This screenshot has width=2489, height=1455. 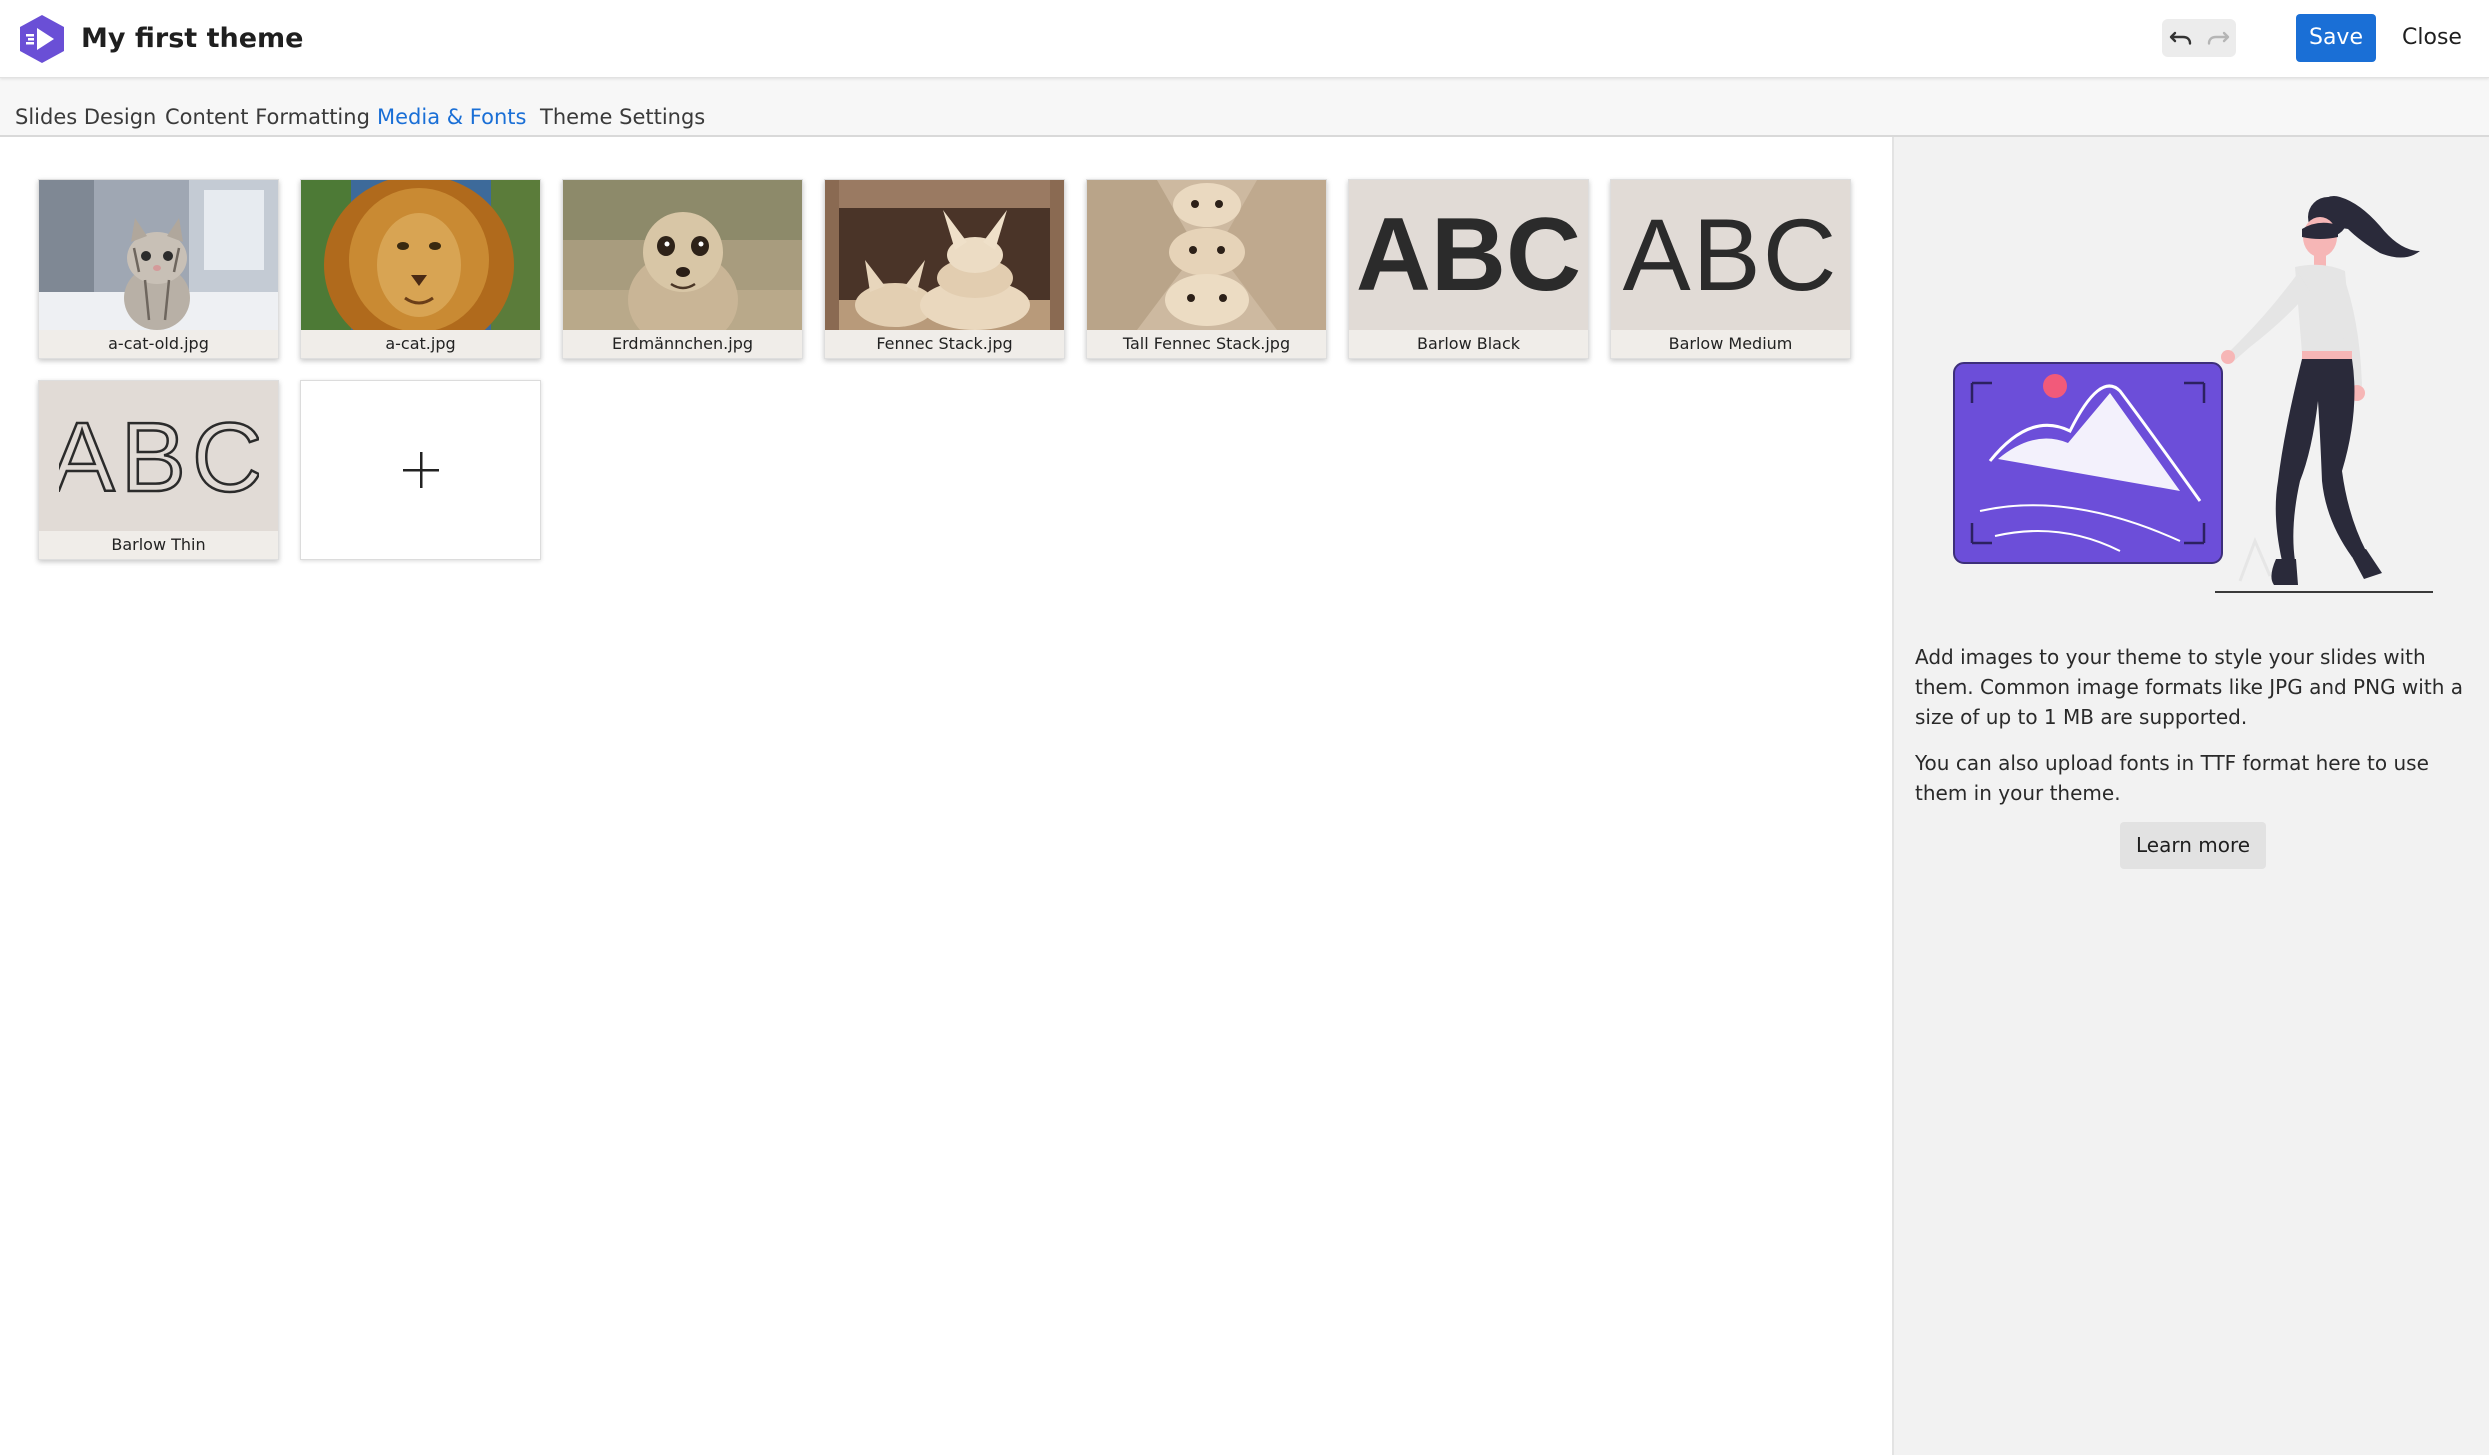 I want to click on learn-more-button: Learn more, so click(x=2193, y=845).